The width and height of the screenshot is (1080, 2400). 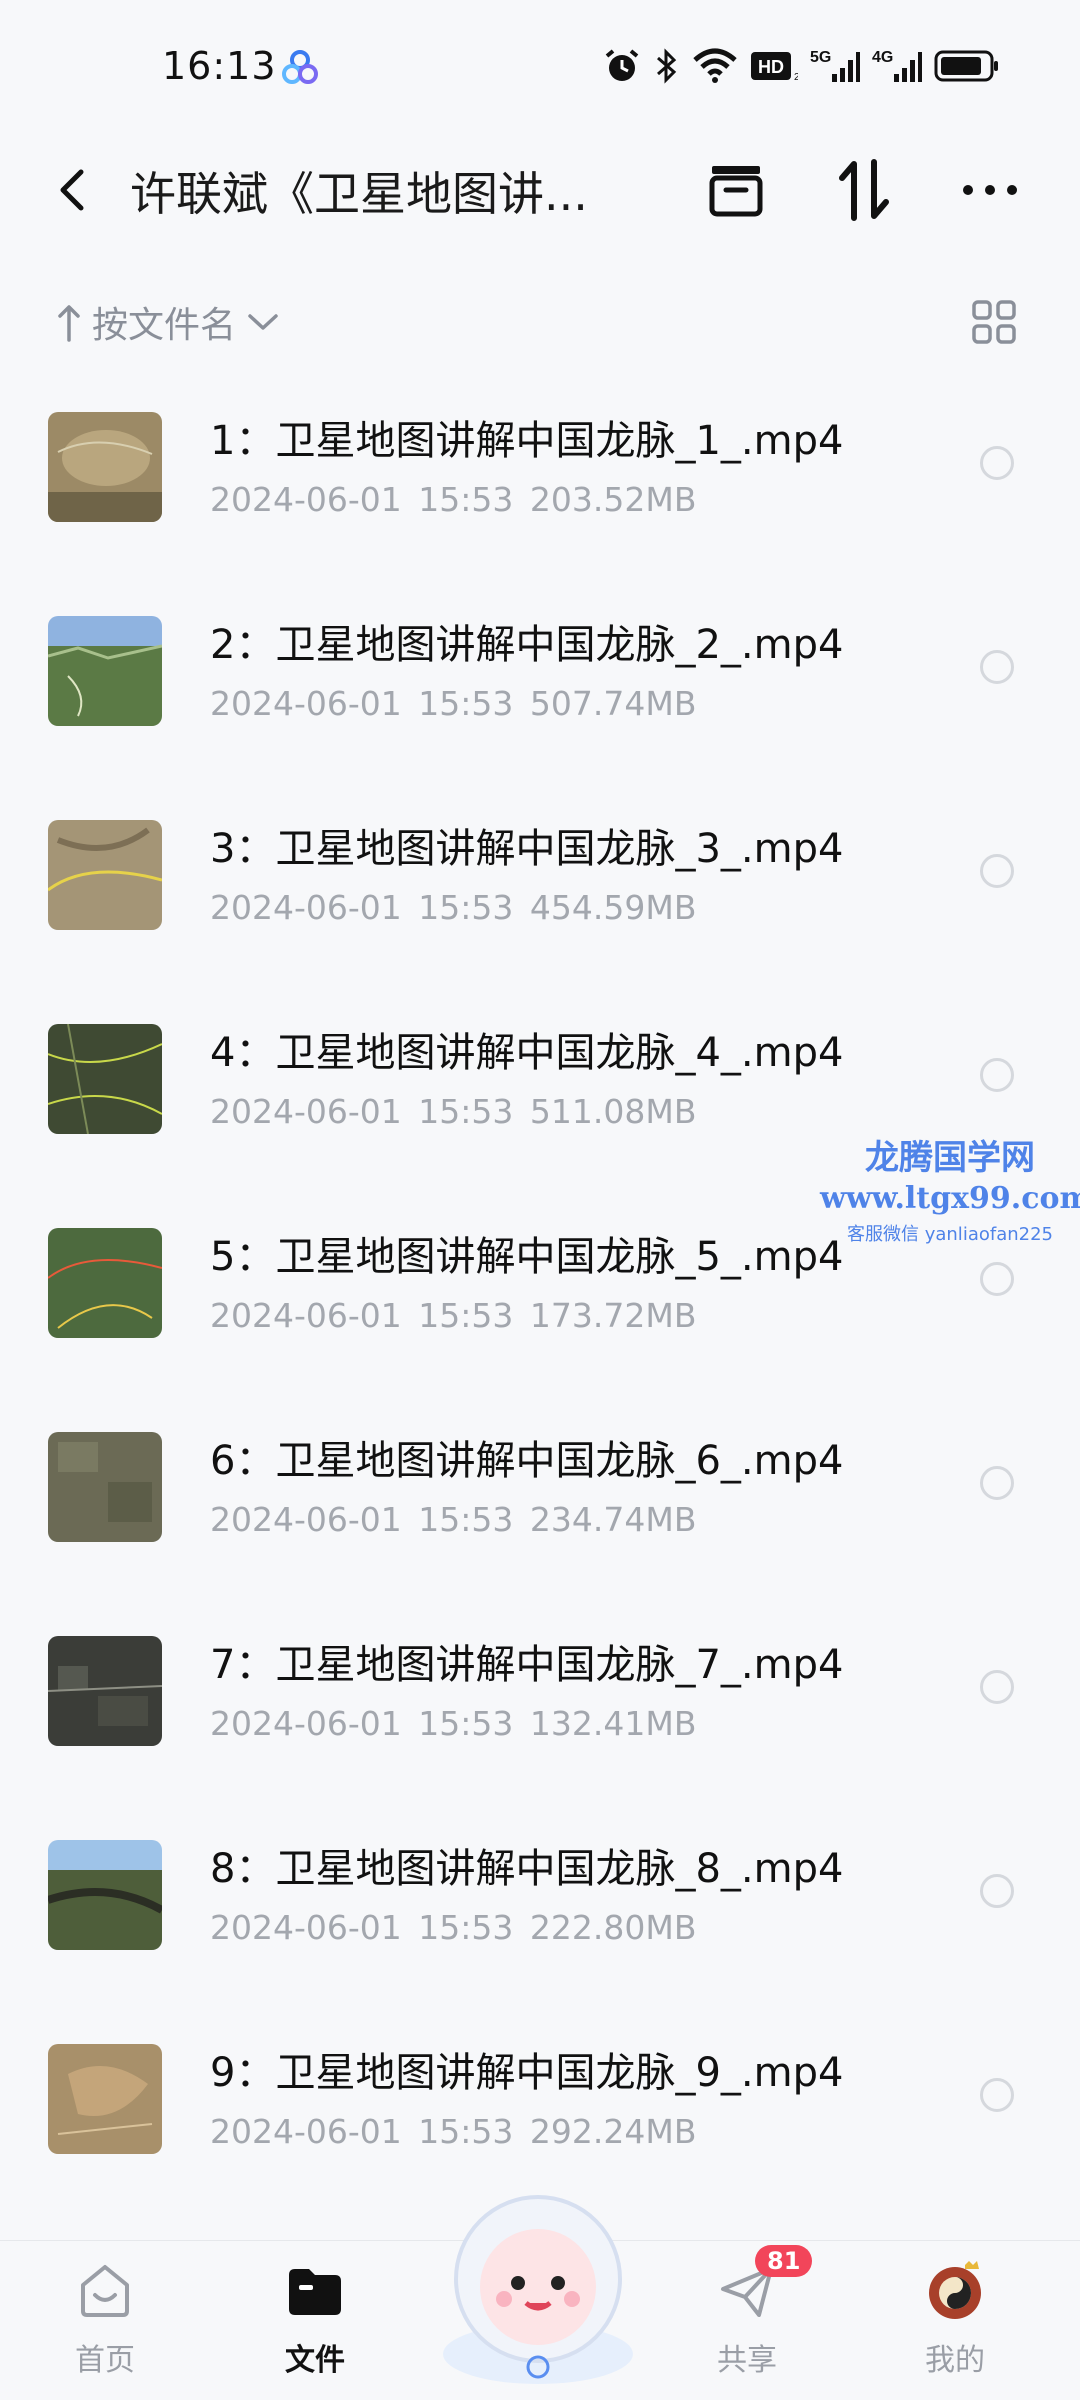 I want to click on file-meta: 2024-06-01 15:53 454.59MB, so click(x=453, y=907).